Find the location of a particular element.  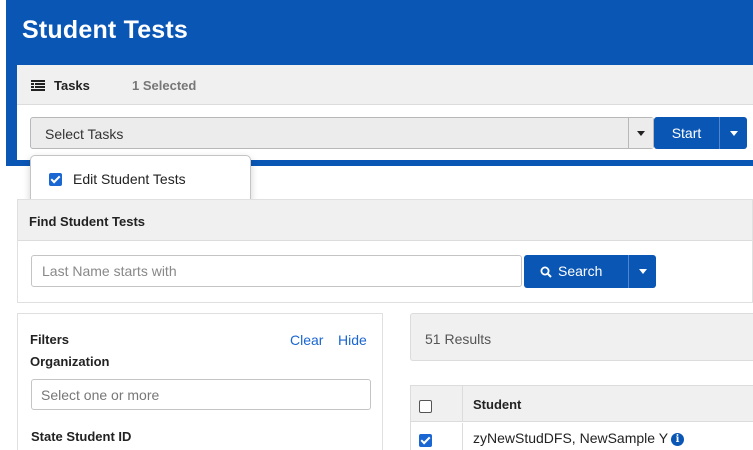

tasks-label: Tasks is located at coordinates (72, 85).